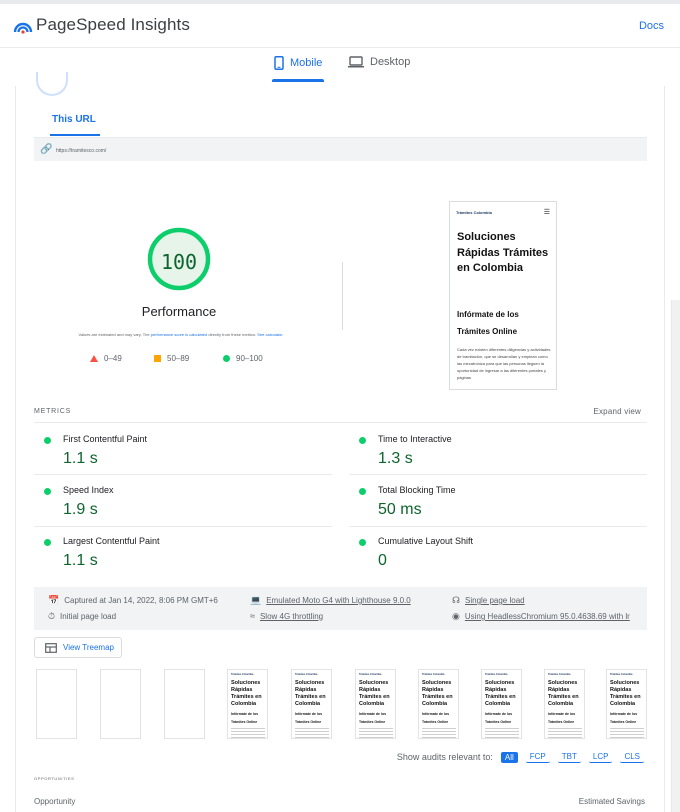  Describe the element at coordinates (356, 62) in the screenshot. I see `laptop-icon` at that location.